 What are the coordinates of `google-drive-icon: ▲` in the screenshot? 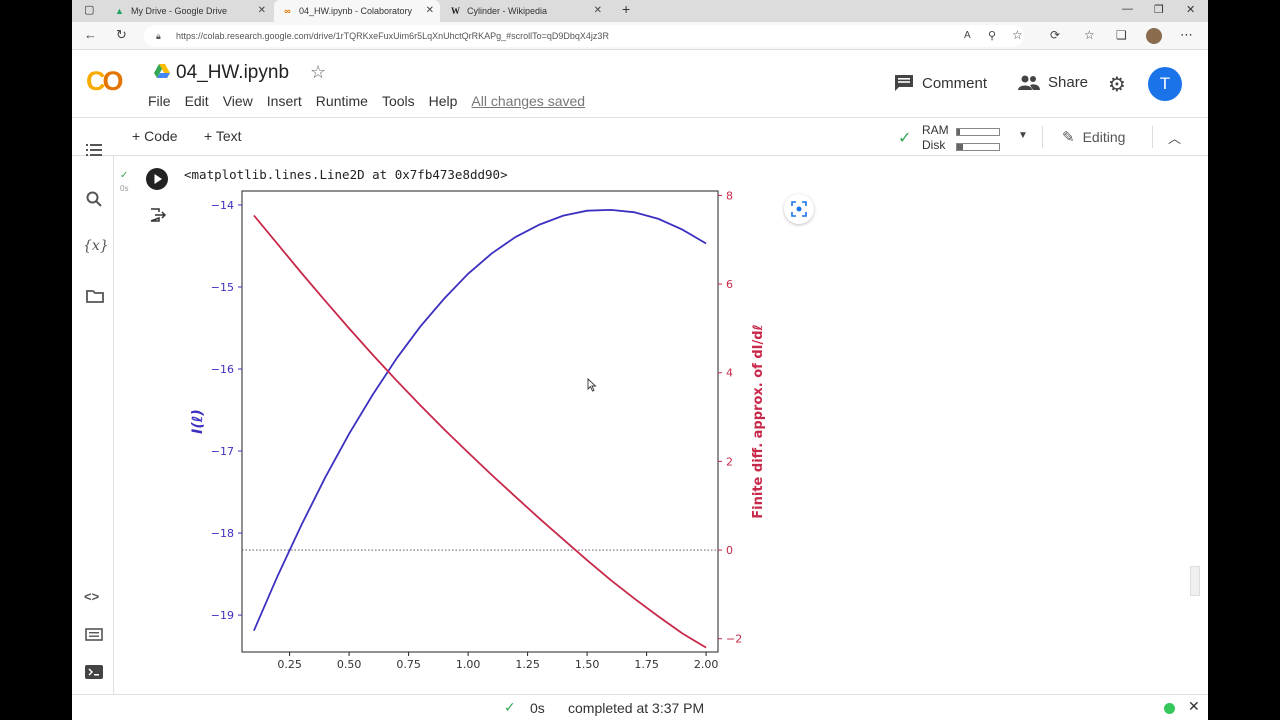 It's located at (119, 11).